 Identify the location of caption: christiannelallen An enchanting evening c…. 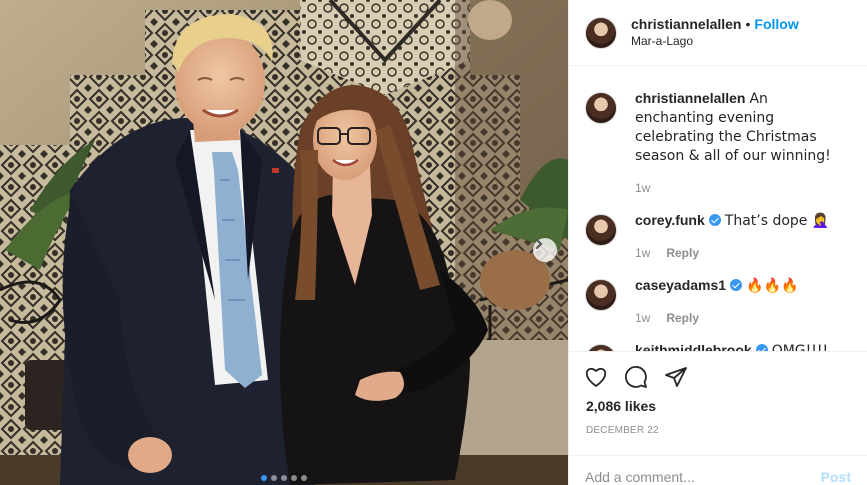
(718, 143).